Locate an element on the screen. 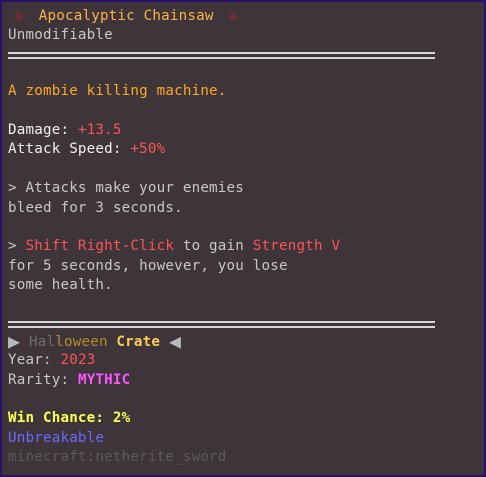 The image size is (486, 477). ability-effect: Strength V is located at coordinates (296, 246).